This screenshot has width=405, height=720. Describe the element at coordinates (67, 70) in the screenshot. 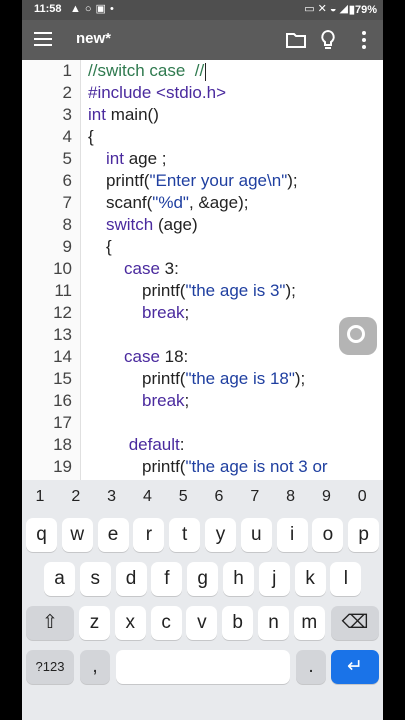

I see `line-number: 1` at that location.